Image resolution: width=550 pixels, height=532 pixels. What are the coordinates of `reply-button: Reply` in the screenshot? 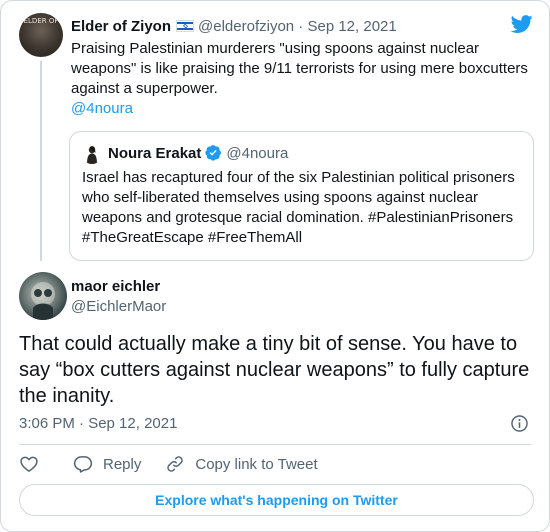 It's located at (107, 464).